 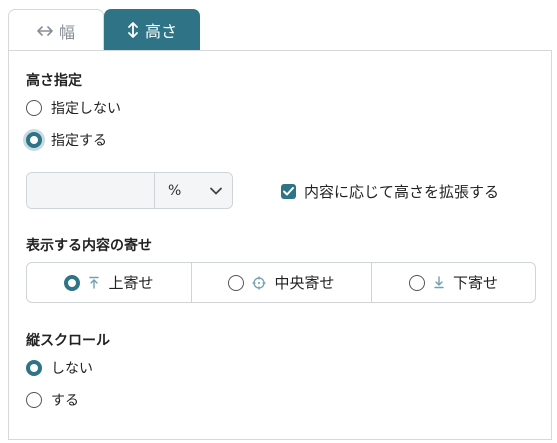 I want to click on checkmark-icon, so click(x=288, y=191).